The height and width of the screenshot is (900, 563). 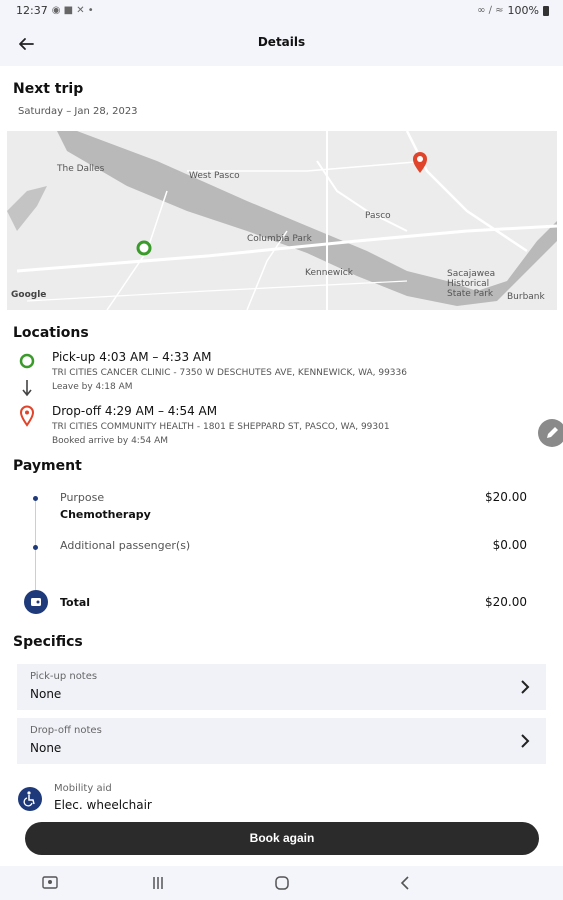 What do you see at coordinates (36, 602) in the screenshot?
I see `wallet-icon` at bounding box center [36, 602].